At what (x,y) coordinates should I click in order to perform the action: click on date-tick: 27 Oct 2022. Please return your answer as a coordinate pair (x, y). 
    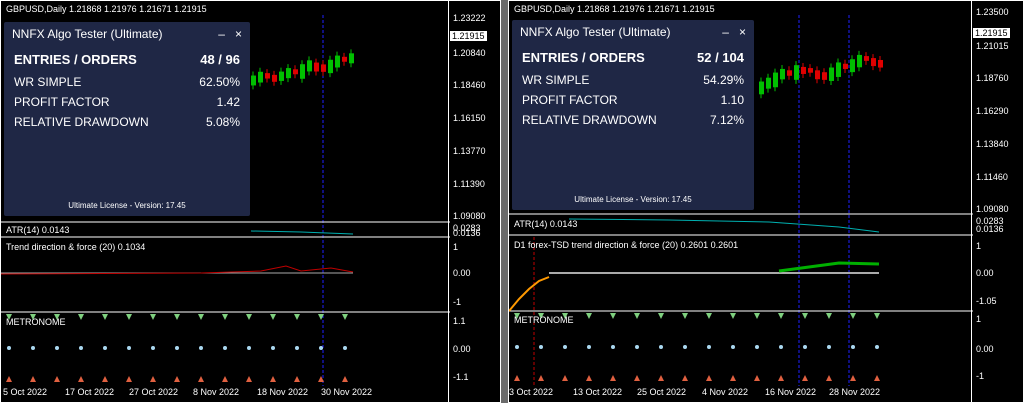
    Looking at the image, I should click on (154, 392).